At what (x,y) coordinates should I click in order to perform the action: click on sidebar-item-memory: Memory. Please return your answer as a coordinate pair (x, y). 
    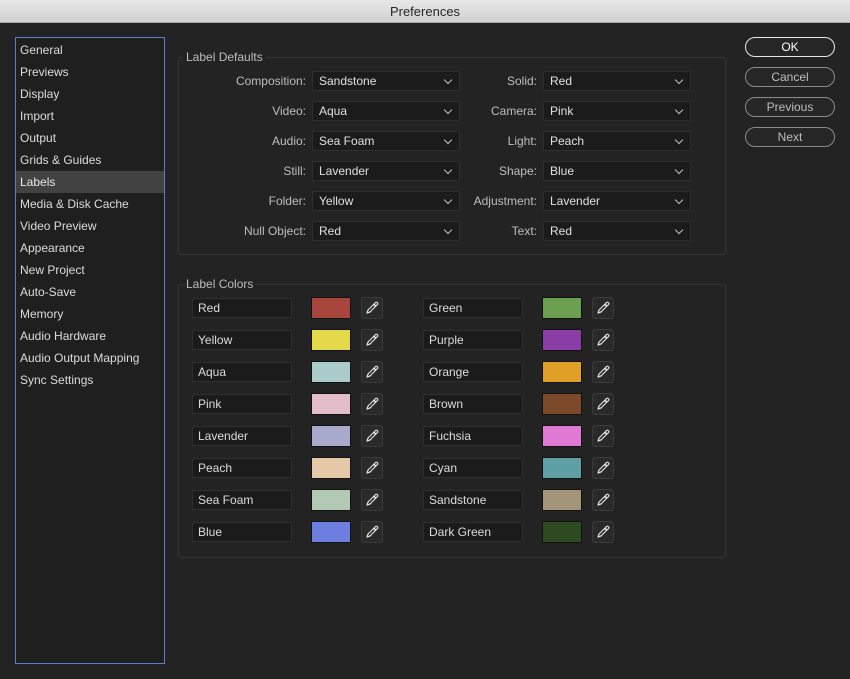
    Looking at the image, I should click on (90, 314).